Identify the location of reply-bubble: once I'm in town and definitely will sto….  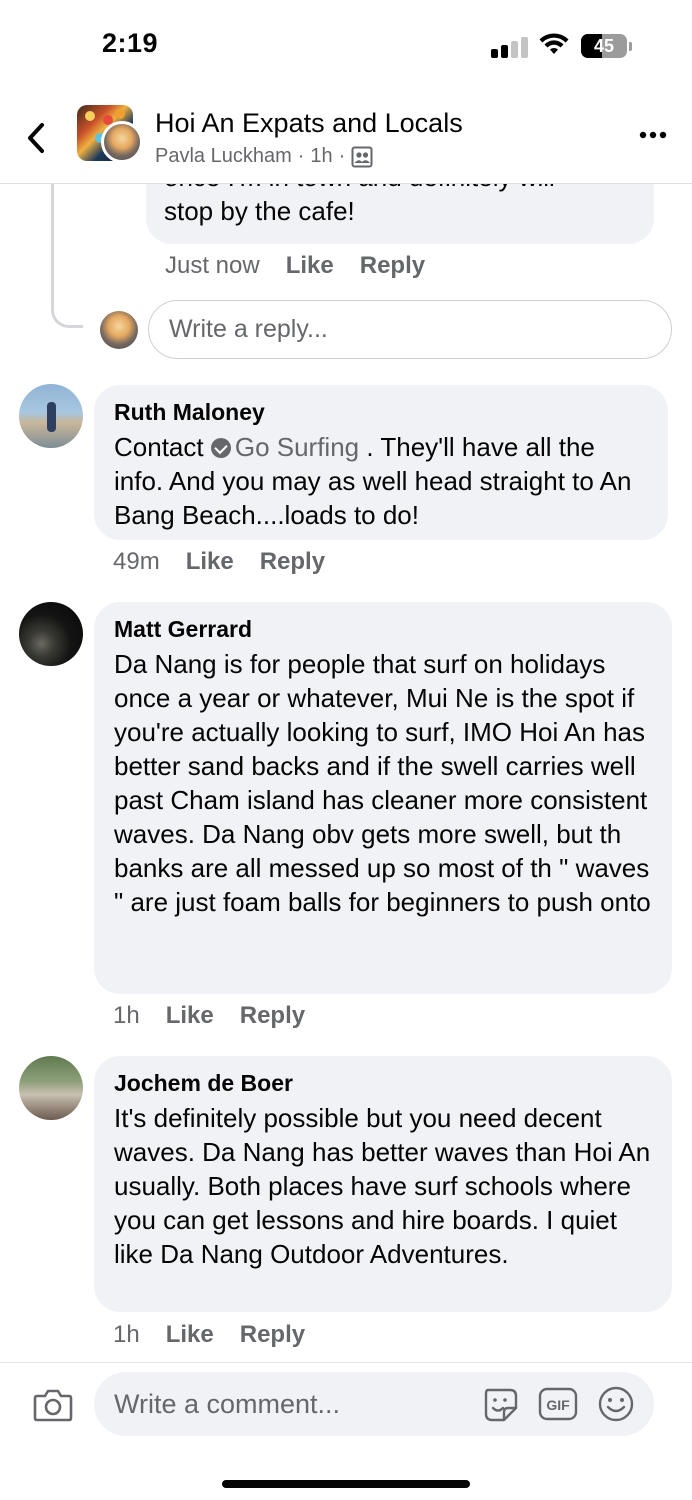
(400, 214).